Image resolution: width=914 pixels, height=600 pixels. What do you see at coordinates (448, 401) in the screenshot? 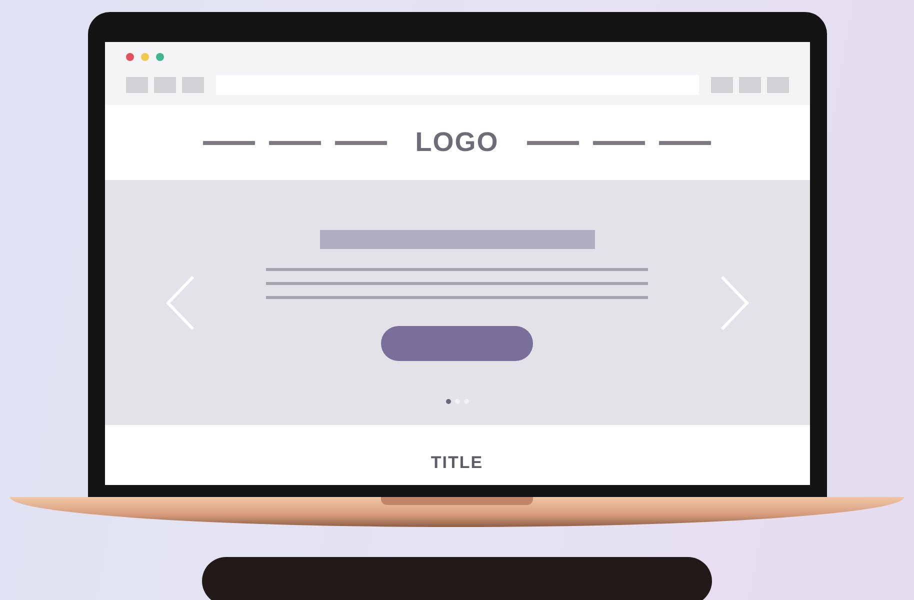
I see `carousel-dot` at bounding box center [448, 401].